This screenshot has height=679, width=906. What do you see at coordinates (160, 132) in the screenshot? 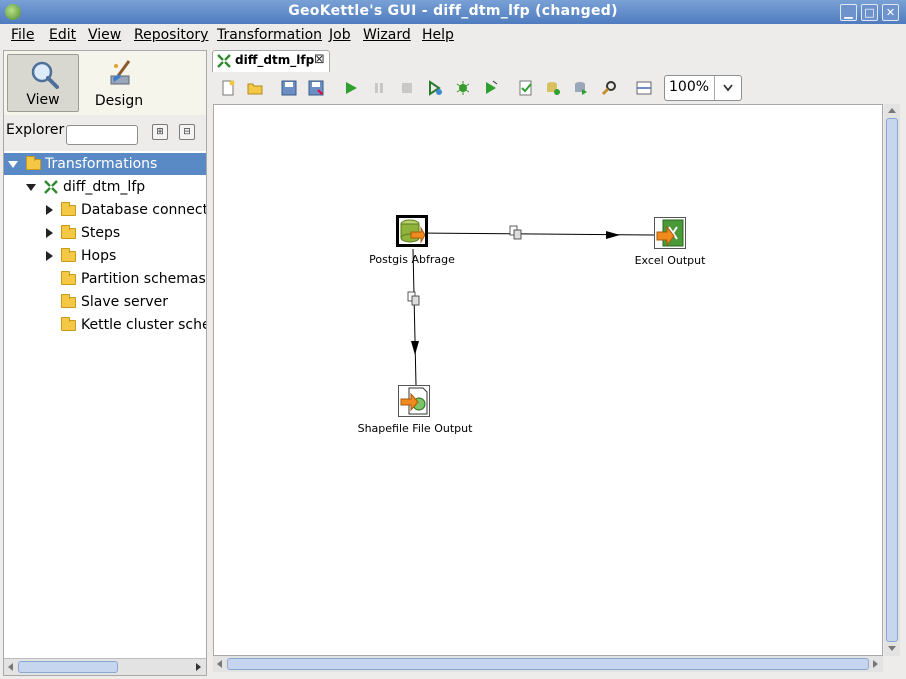
I see `expand-all-icon: ⊞` at bounding box center [160, 132].